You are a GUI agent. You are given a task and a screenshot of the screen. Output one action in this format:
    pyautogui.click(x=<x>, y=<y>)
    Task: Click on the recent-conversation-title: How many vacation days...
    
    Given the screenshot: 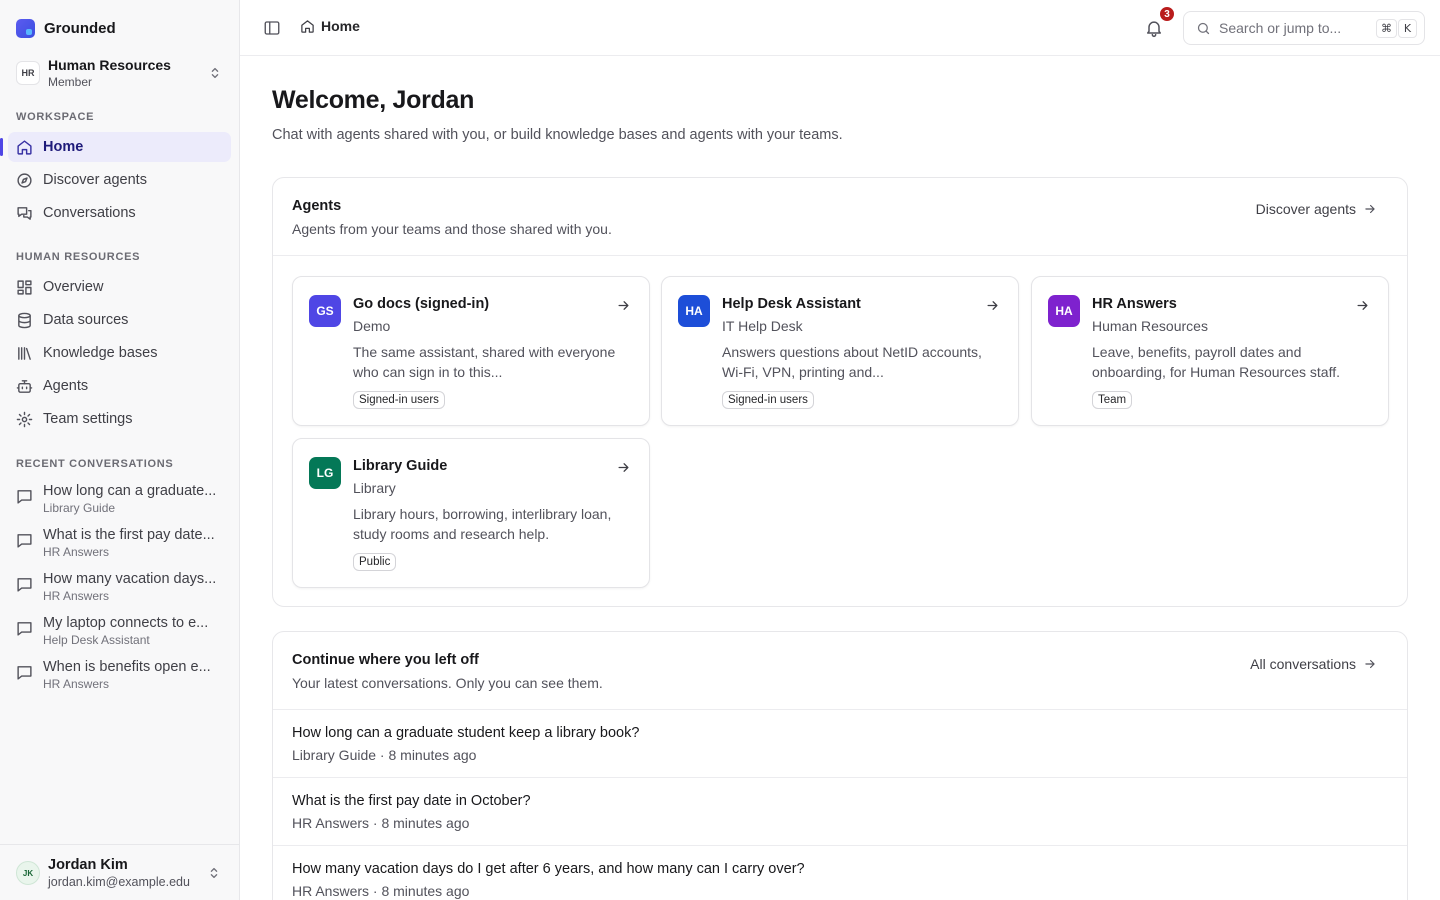 What is the action you would take?
    pyautogui.click(x=130, y=579)
    